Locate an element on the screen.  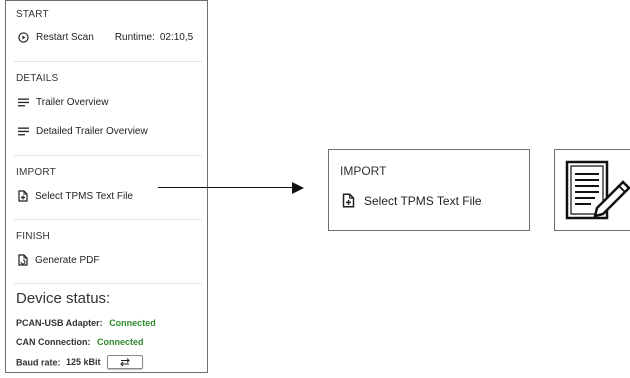
generate-pdf-label: Generate PDF is located at coordinates (67, 260).